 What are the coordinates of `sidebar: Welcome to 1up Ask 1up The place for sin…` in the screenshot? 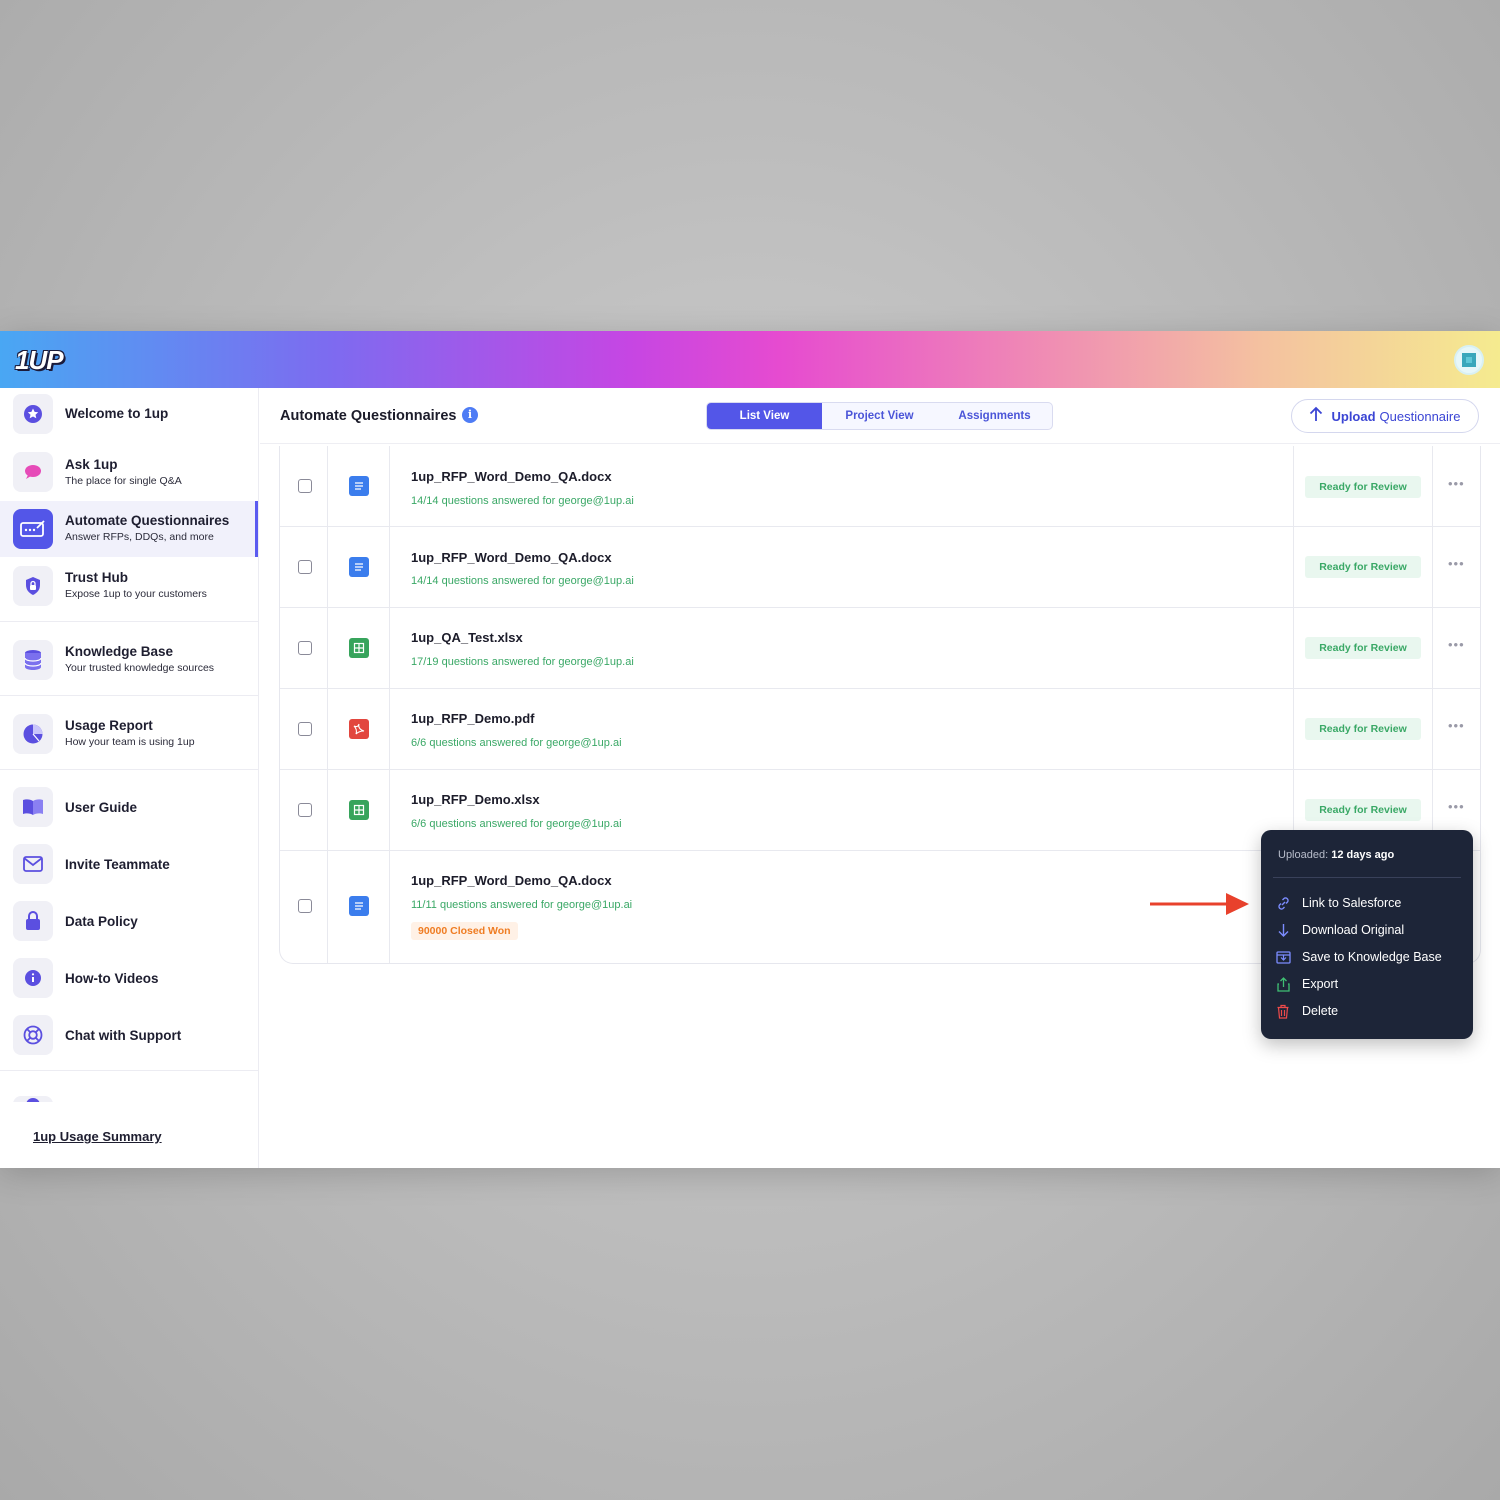 It's located at (129, 778).